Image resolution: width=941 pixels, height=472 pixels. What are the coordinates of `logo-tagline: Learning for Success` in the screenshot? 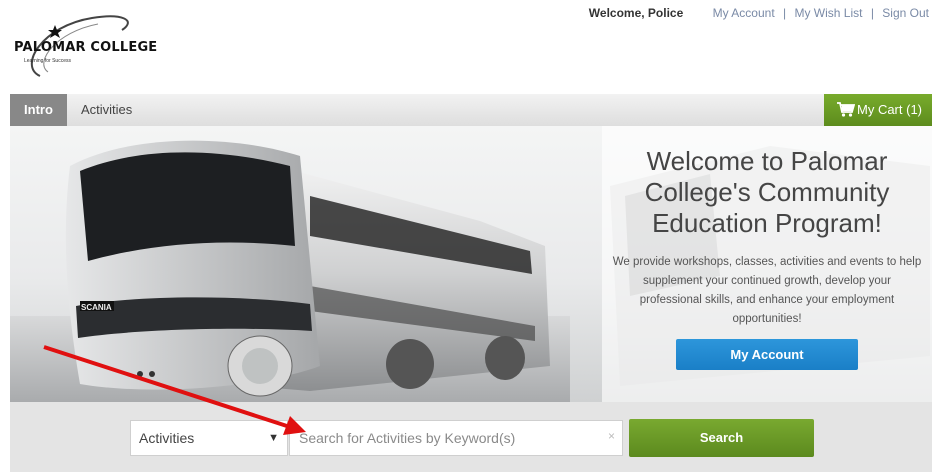 It's located at (47, 61).